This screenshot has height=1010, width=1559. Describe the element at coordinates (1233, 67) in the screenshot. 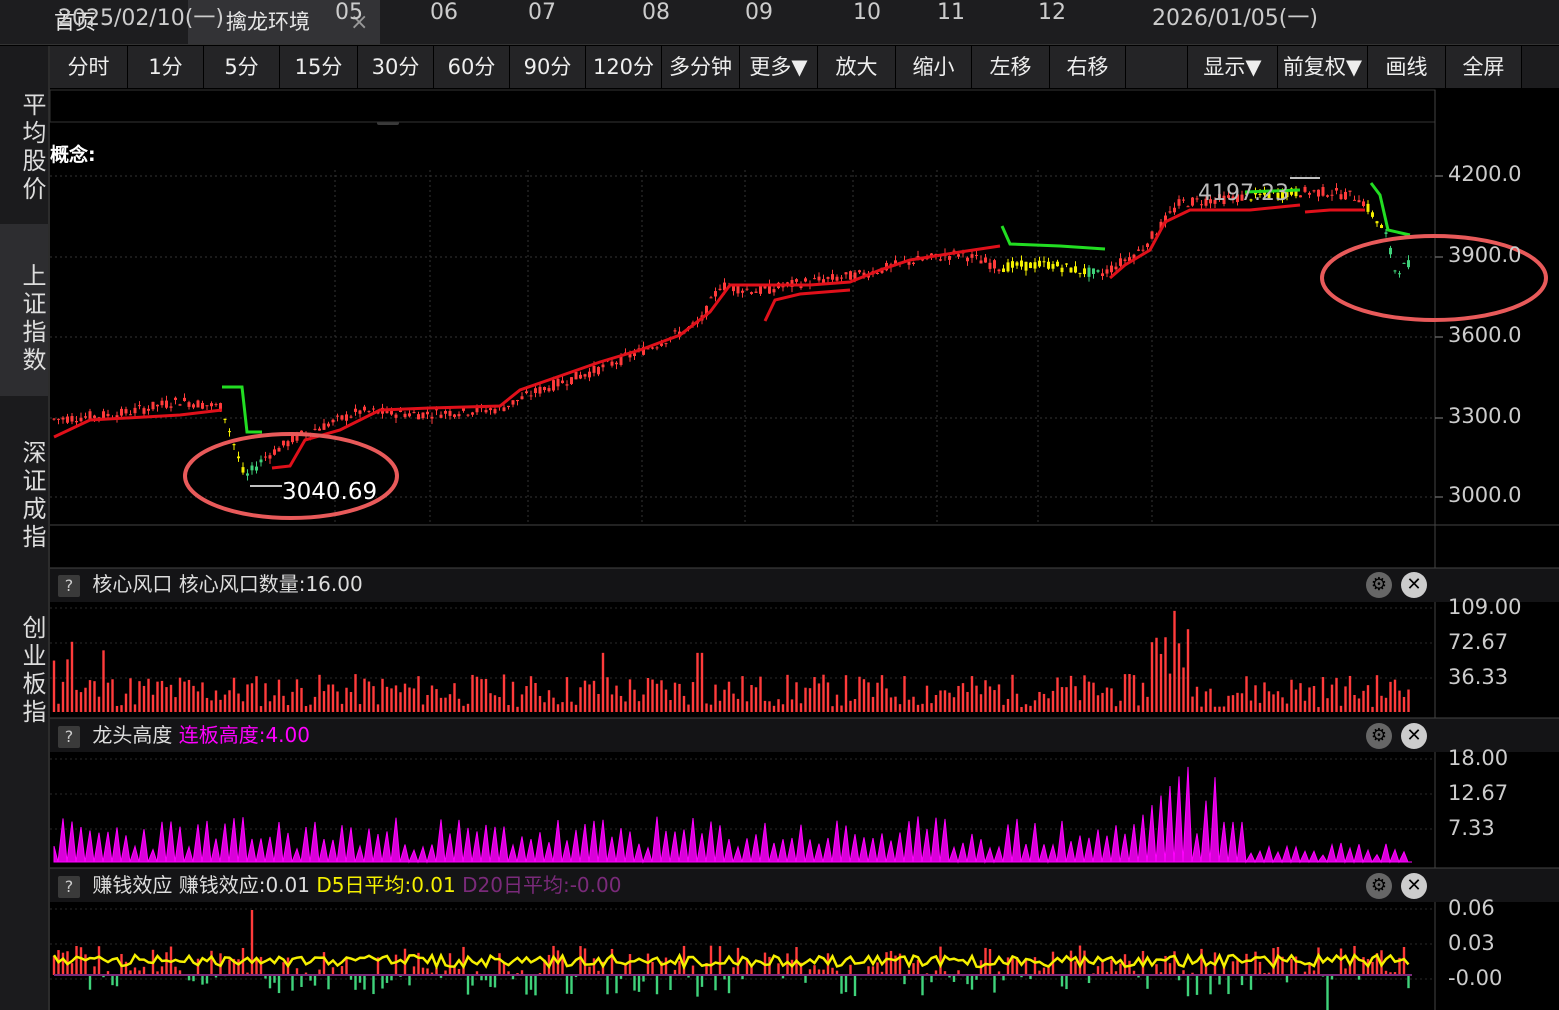

I see `toolbar-button-15: 显示▼` at that location.